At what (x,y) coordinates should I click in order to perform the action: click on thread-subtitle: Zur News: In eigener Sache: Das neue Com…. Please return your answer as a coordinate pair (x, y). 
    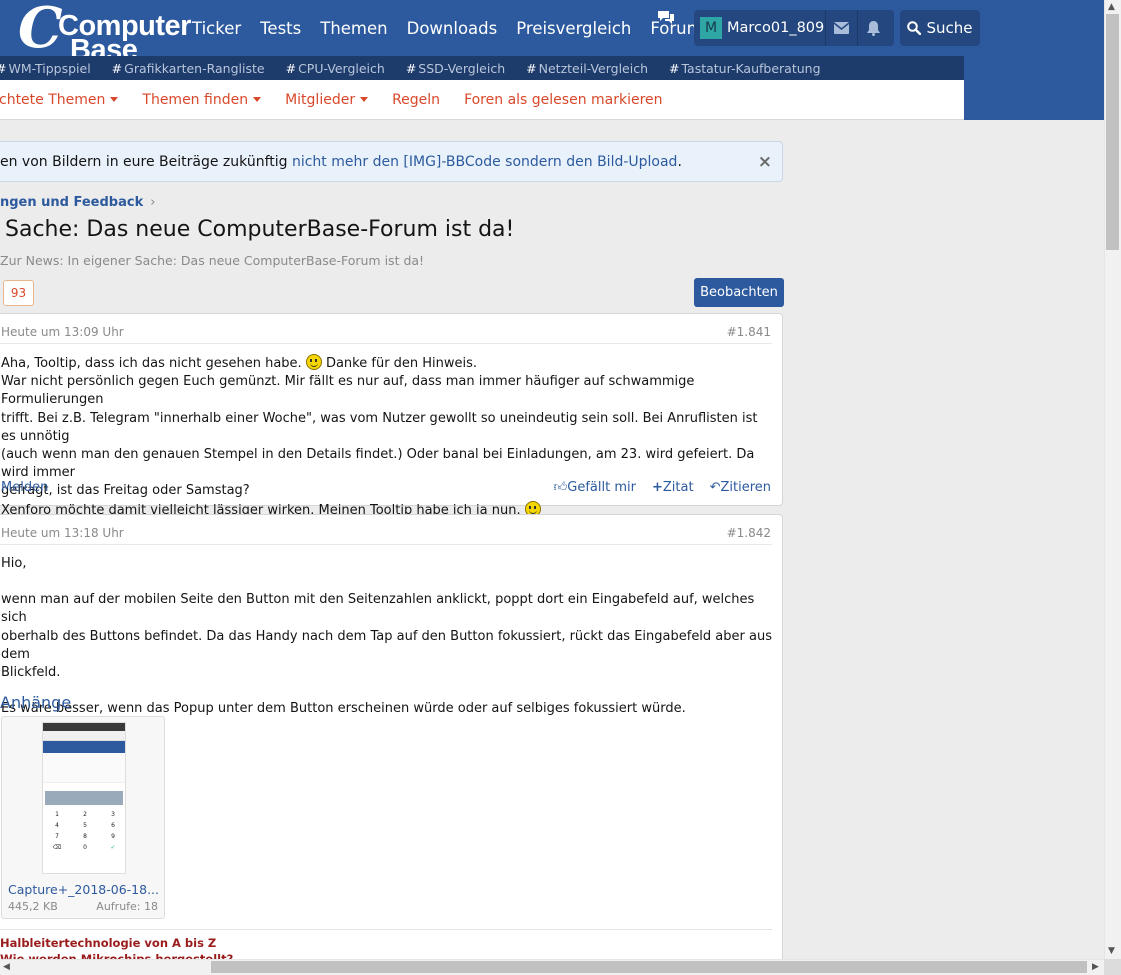
    Looking at the image, I should click on (212, 260).